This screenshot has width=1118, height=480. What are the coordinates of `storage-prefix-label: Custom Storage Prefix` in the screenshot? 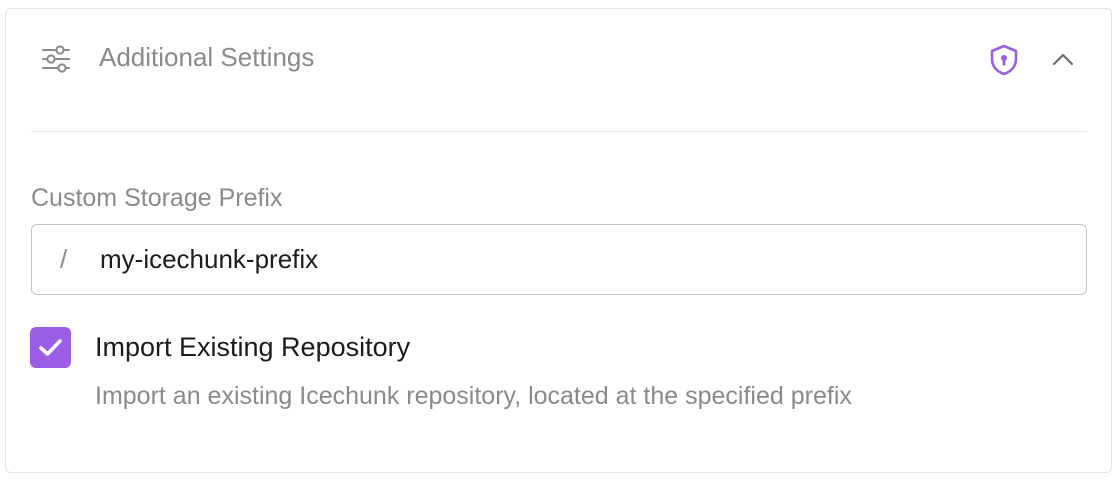 It's located at (157, 198).